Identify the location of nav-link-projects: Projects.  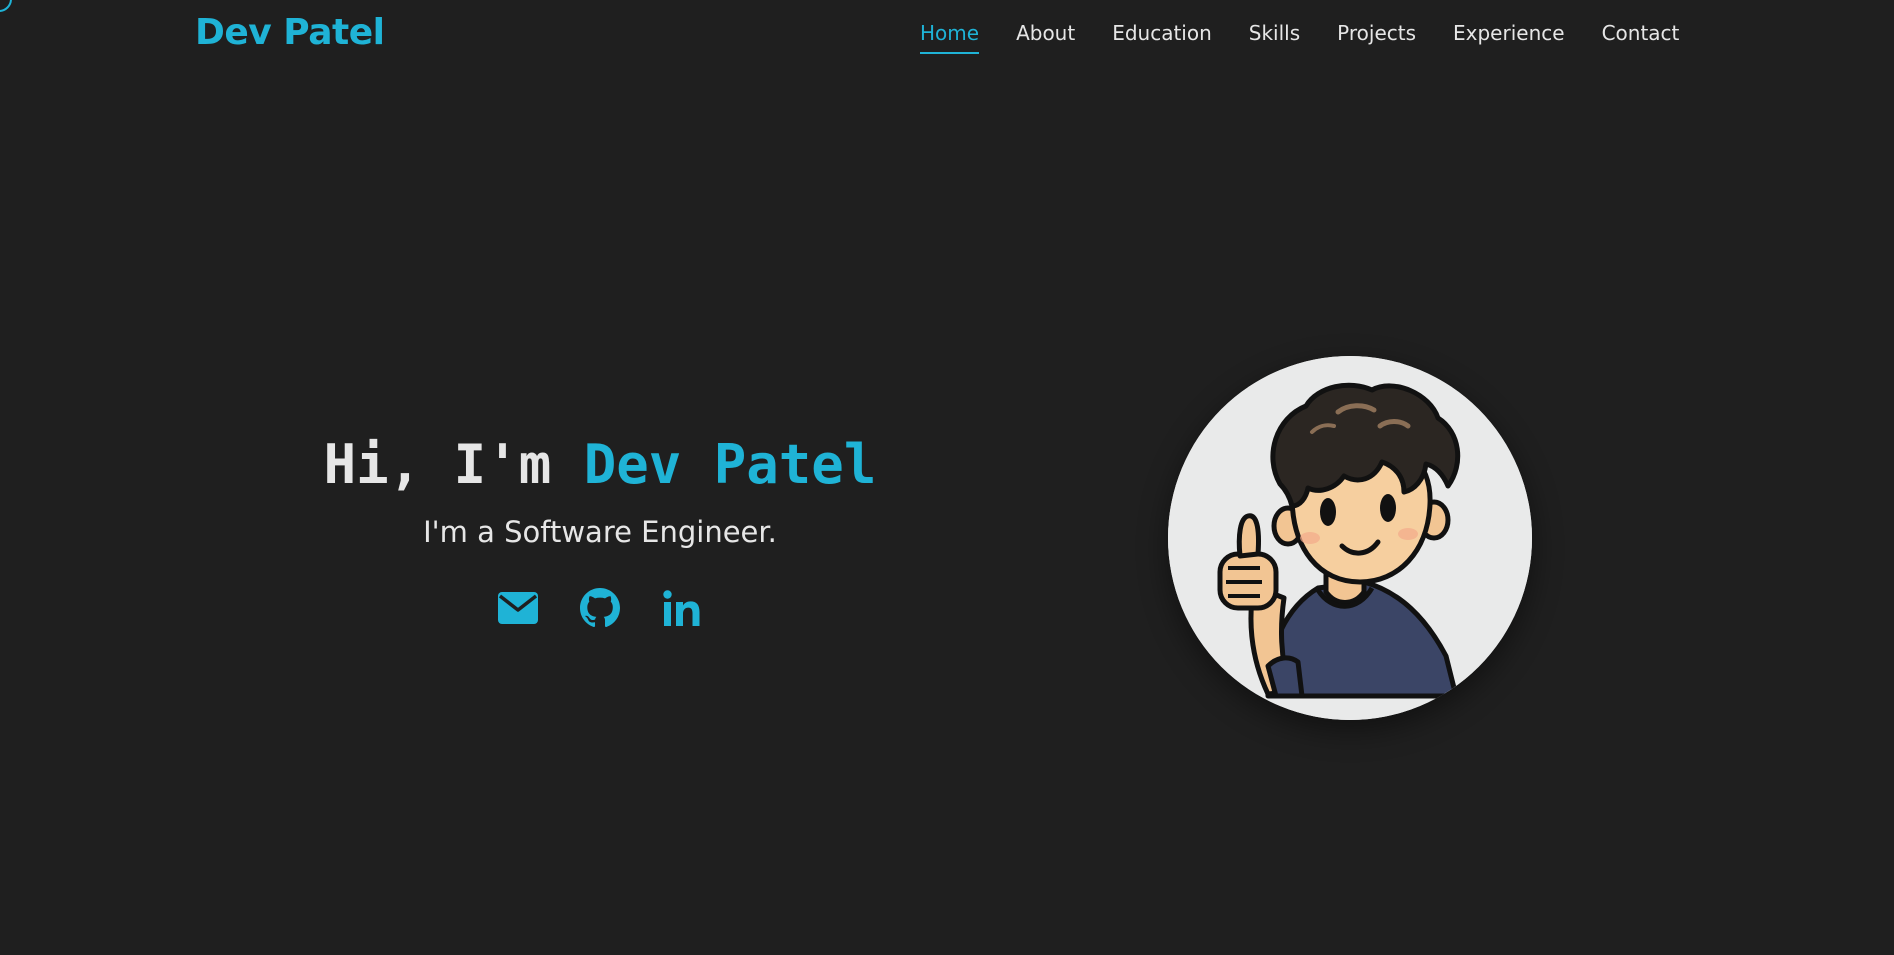
(1376, 36).